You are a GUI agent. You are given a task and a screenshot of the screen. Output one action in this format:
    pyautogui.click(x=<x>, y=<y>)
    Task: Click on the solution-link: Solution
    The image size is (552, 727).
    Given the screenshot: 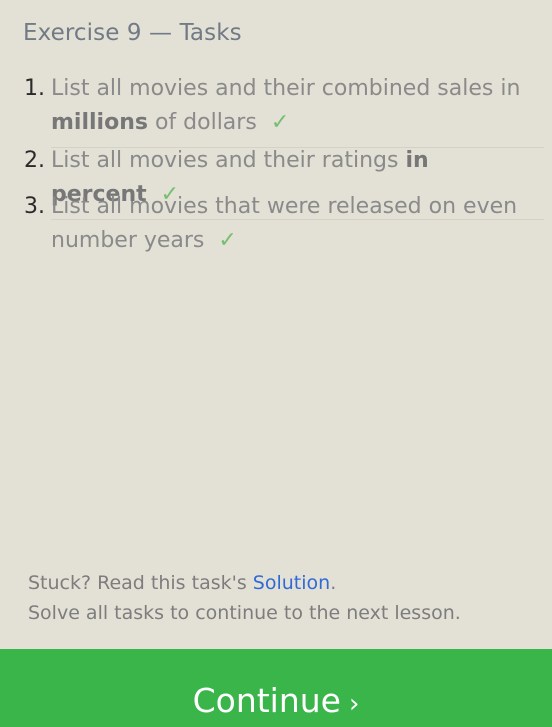 What is the action you would take?
    pyautogui.click(x=291, y=583)
    